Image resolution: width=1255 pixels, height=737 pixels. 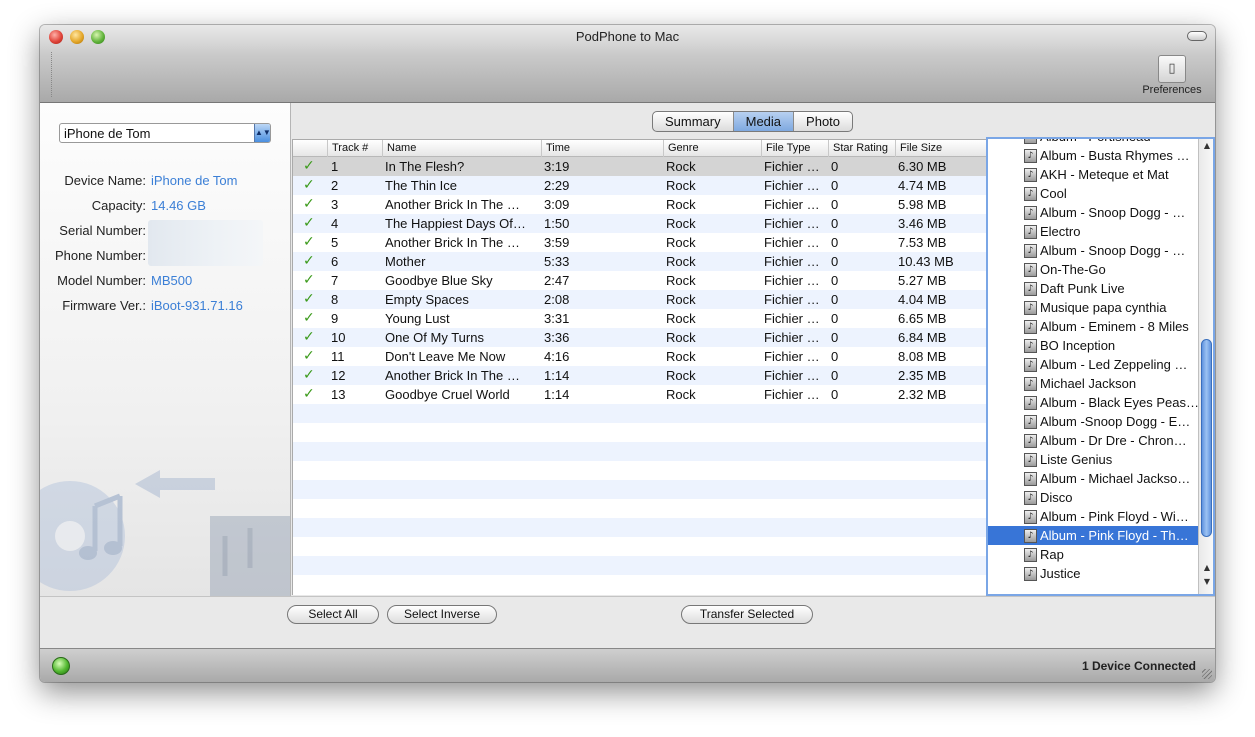 I want to click on resize-grip, so click(x=1207, y=674).